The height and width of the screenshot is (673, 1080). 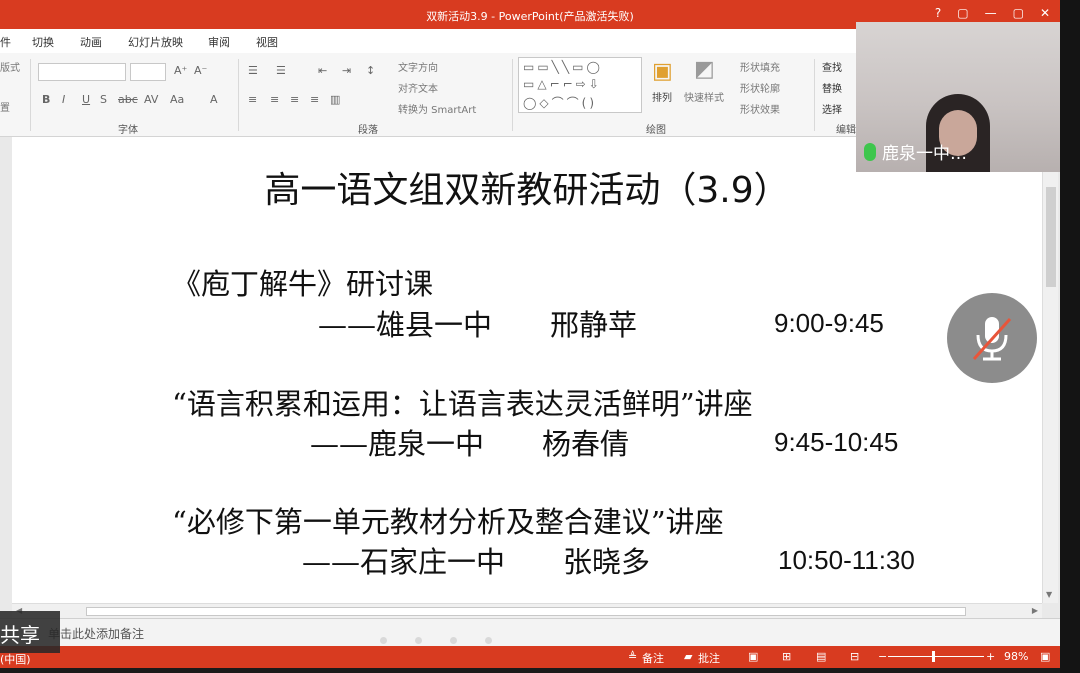 What do you see at coordinates (832, 108) in the screenshot?
I see `select-button: 选择` at bounding box center [832, 108].